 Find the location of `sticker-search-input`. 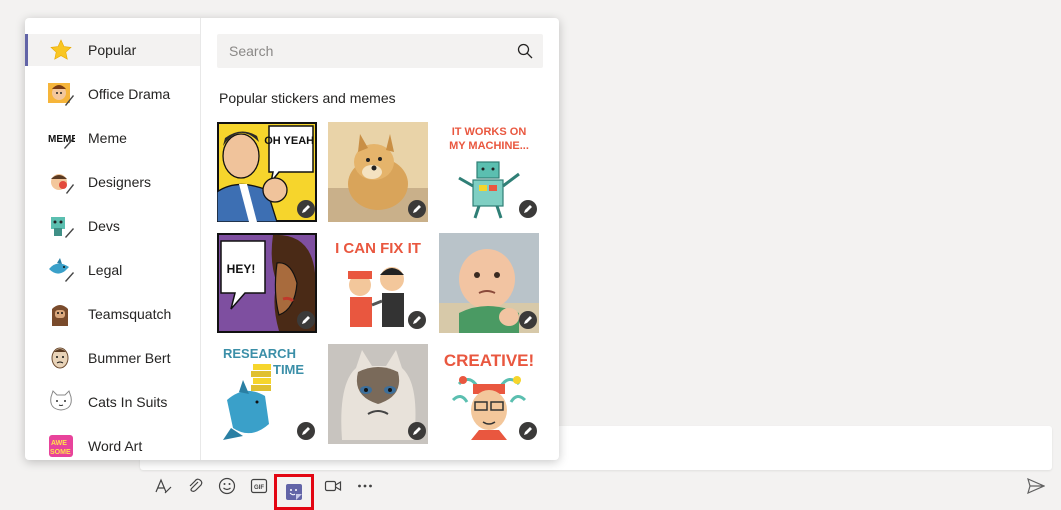

sticker-search-input is located at coordinates (362, 51).